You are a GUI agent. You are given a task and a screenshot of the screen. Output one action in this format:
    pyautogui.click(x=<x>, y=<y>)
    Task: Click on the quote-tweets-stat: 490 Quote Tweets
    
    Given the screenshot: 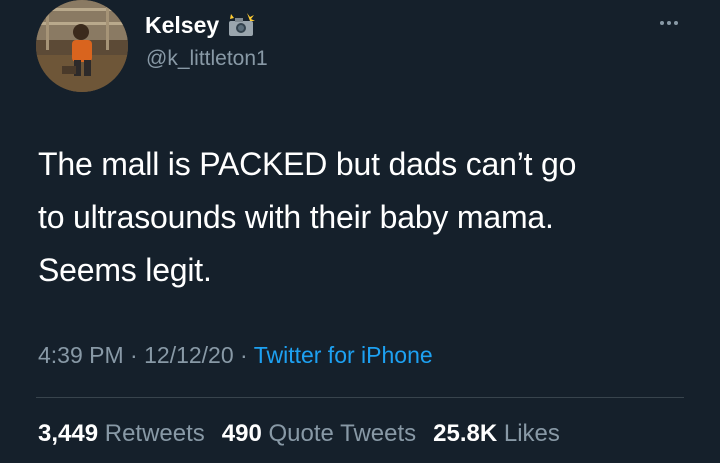 What is the action you would take?
    pyautogui.click(x=319, y=434)
    